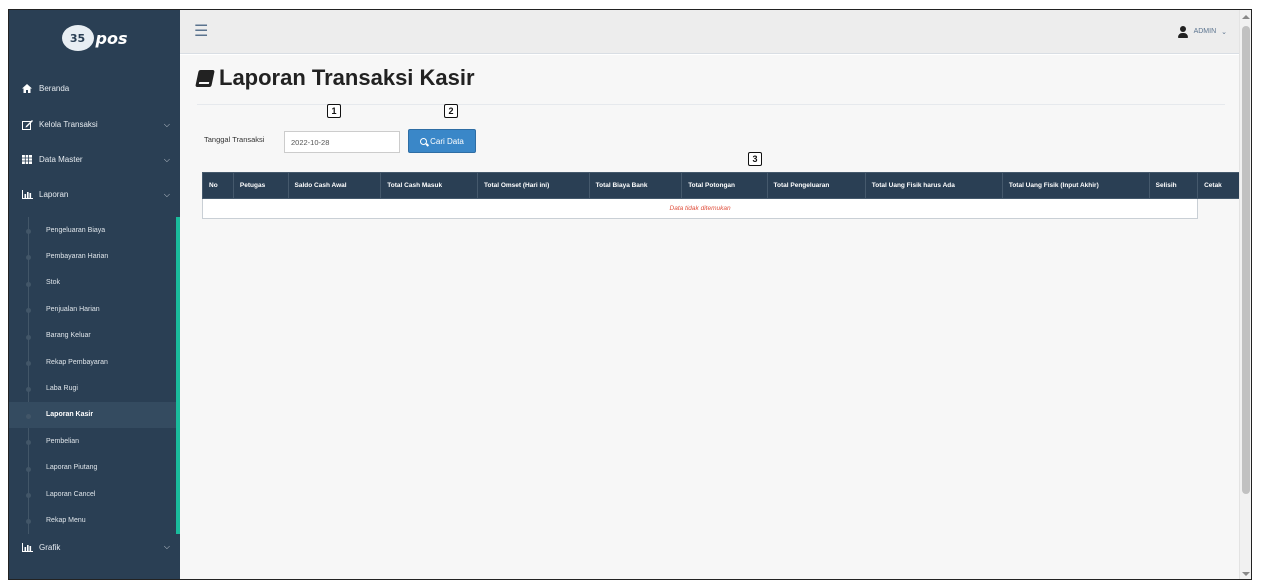 The height and width of the screenshot is (580, 1266). Describe the element at coordinates (61, 159) in the screenshot. I see `sidebar-item-label: Data Master` at that location.